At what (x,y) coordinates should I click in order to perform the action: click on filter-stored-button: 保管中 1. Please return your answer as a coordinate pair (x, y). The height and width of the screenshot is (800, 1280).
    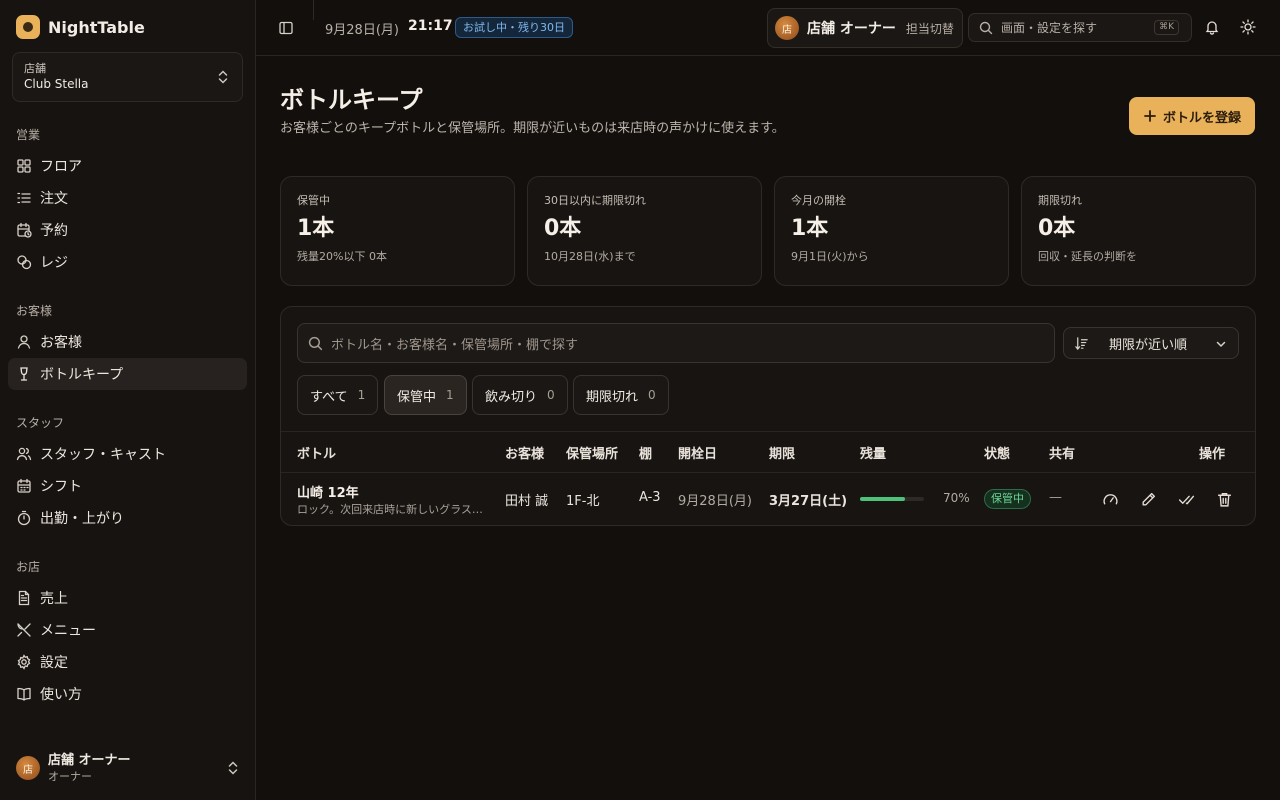
    Looking at the image, I should click on (425, 395).